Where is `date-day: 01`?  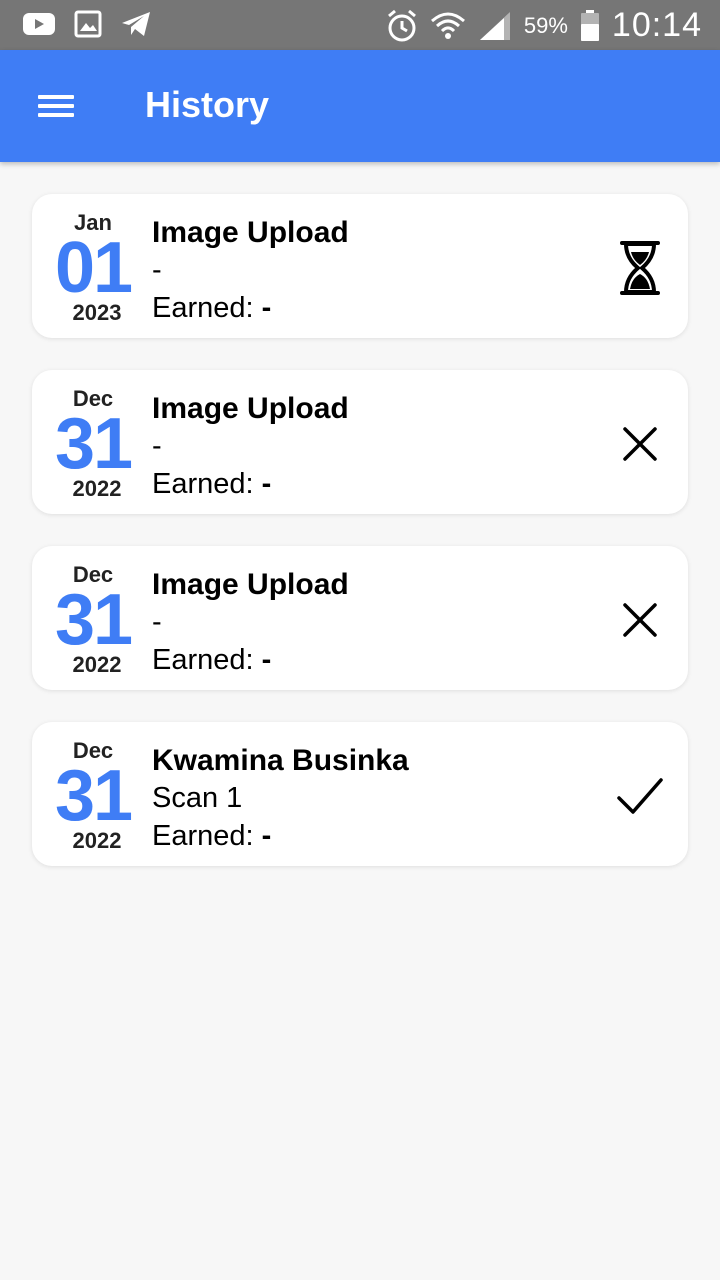
date-day: 01 is located at coordinates (93, 268).